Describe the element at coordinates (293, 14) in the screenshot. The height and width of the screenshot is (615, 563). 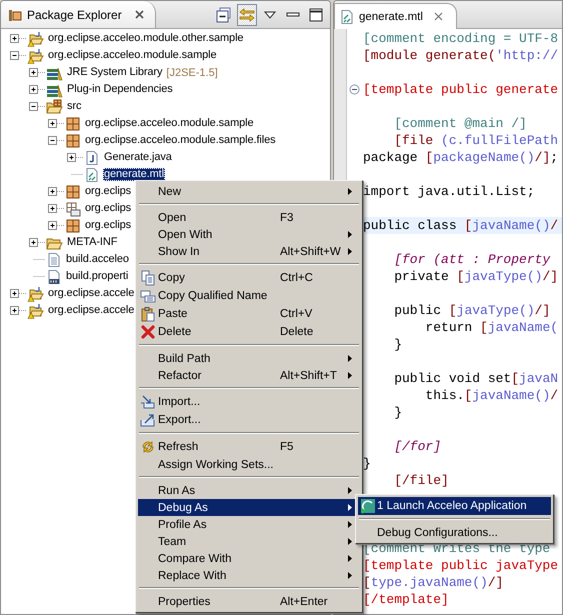
I see `minimize-icon` at that location.